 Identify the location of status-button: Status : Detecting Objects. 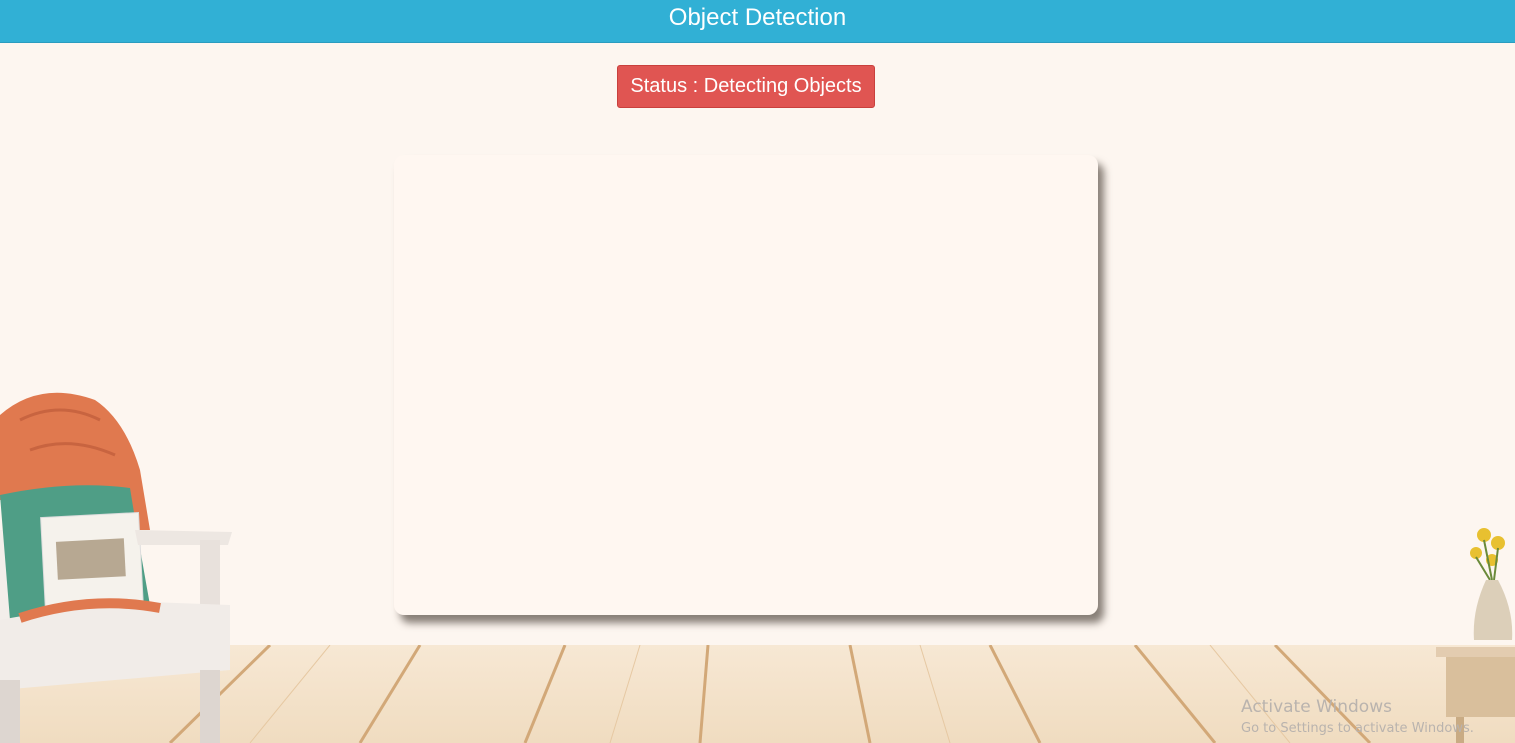
(746, 86).